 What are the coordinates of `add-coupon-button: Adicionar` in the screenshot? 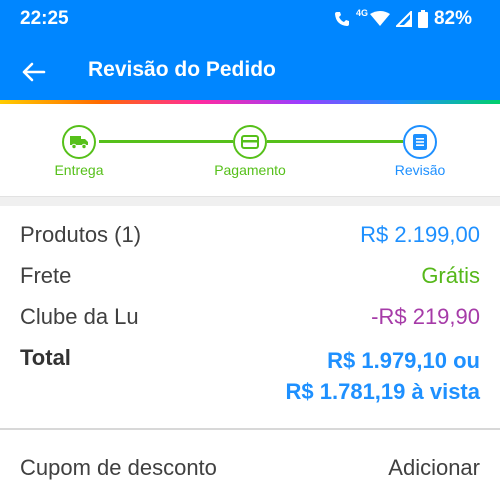 It's located at (434, 468).